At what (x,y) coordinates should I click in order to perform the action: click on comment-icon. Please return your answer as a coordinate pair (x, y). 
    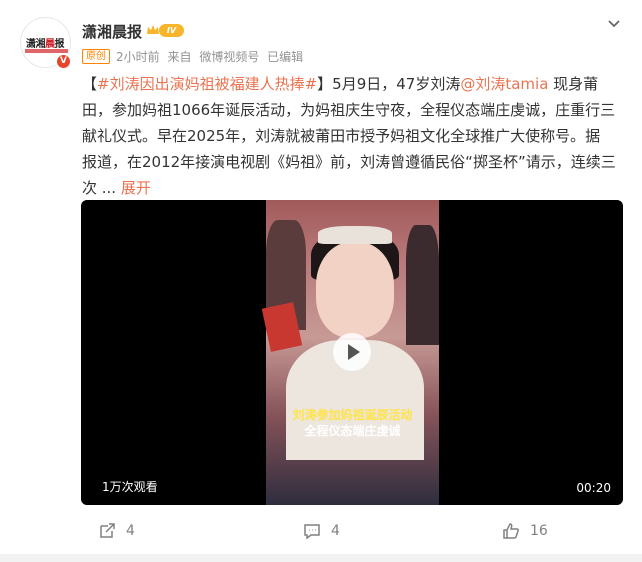
    Looking at the image, I should click on (312, 532).